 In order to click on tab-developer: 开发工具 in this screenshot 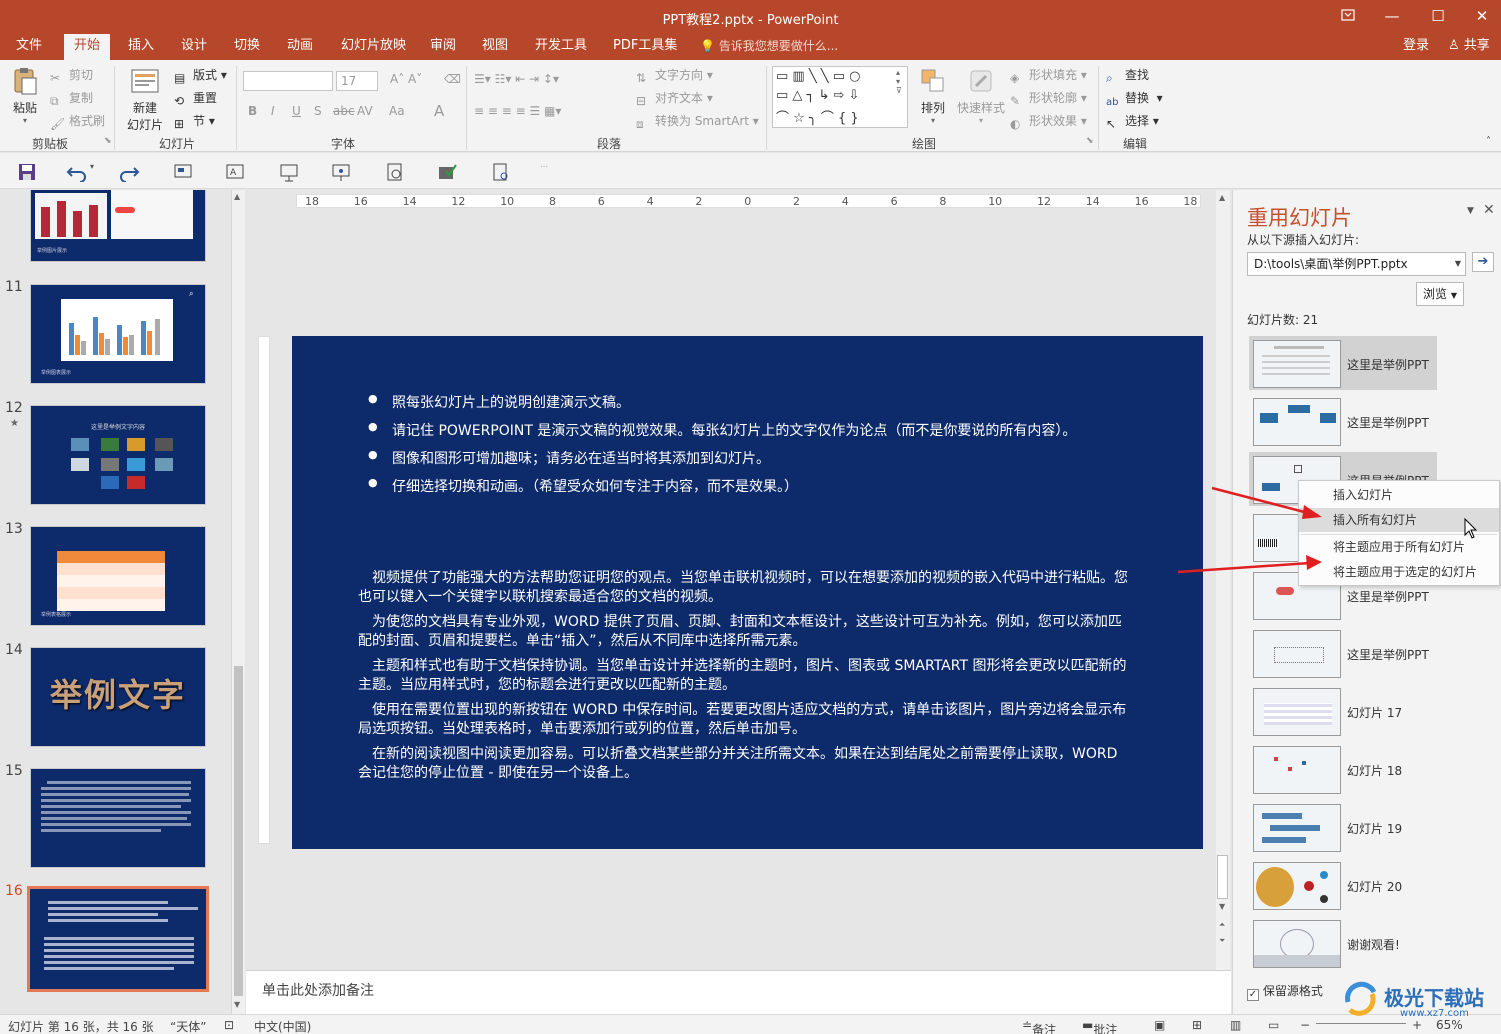, I will do `click(561, 47)`.